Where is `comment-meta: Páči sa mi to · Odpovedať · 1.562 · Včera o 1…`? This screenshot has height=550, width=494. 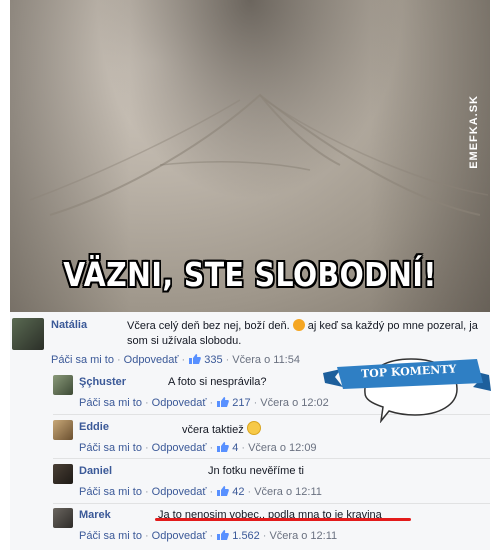
comment-meta: Páči sa mi to · Odpovedať · 1.562 · Včera o 1… is located at coordinates (208, 536).